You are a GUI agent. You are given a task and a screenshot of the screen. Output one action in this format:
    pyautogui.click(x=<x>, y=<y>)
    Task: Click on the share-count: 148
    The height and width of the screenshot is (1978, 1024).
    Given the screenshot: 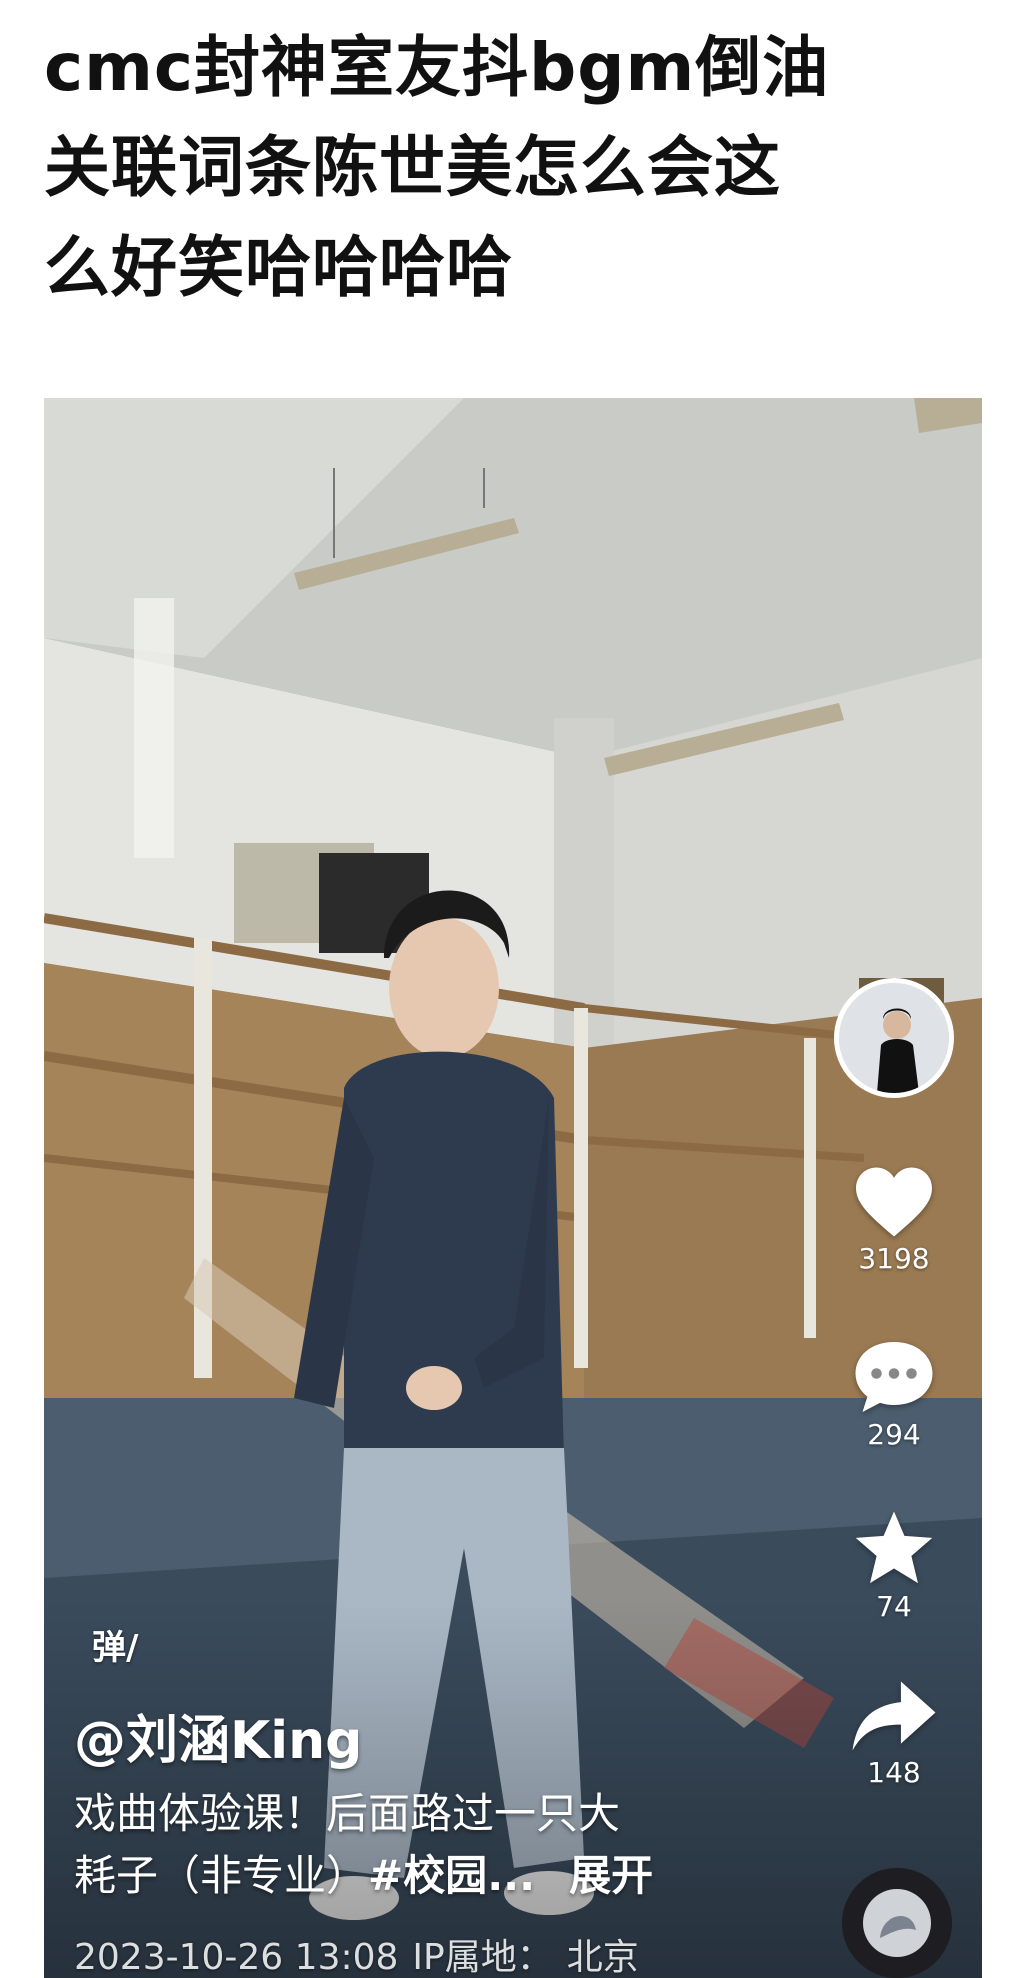 What is the action you would take?
    pyautogui.click(x=894, y=1772)
    